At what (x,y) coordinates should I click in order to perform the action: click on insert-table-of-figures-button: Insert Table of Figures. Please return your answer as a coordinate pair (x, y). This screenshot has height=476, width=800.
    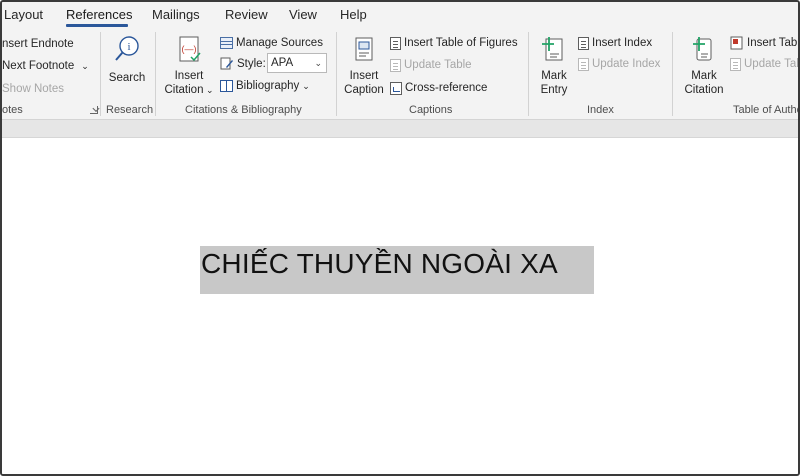
    Looking at the image, I should click on (454, 43).